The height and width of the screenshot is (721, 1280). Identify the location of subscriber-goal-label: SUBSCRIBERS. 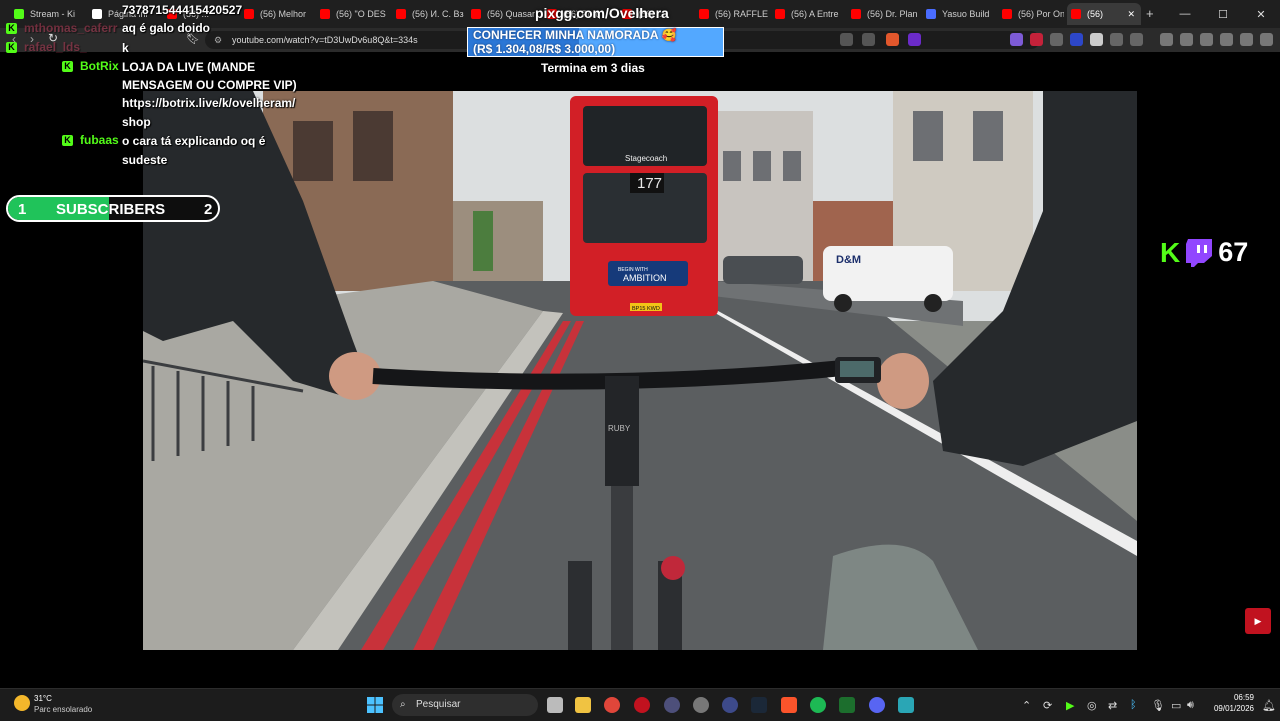
(111, 209).